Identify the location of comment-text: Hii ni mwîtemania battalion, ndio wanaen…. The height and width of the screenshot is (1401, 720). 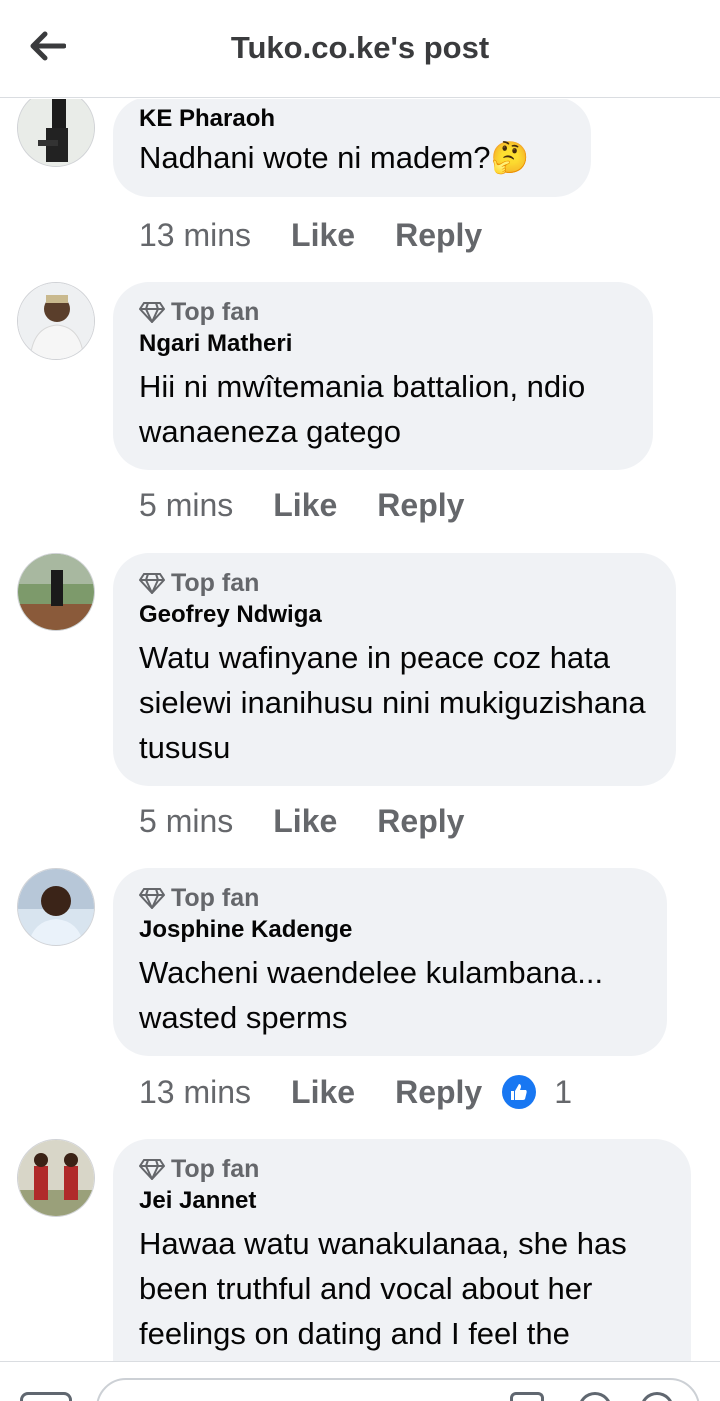
(362, 409).